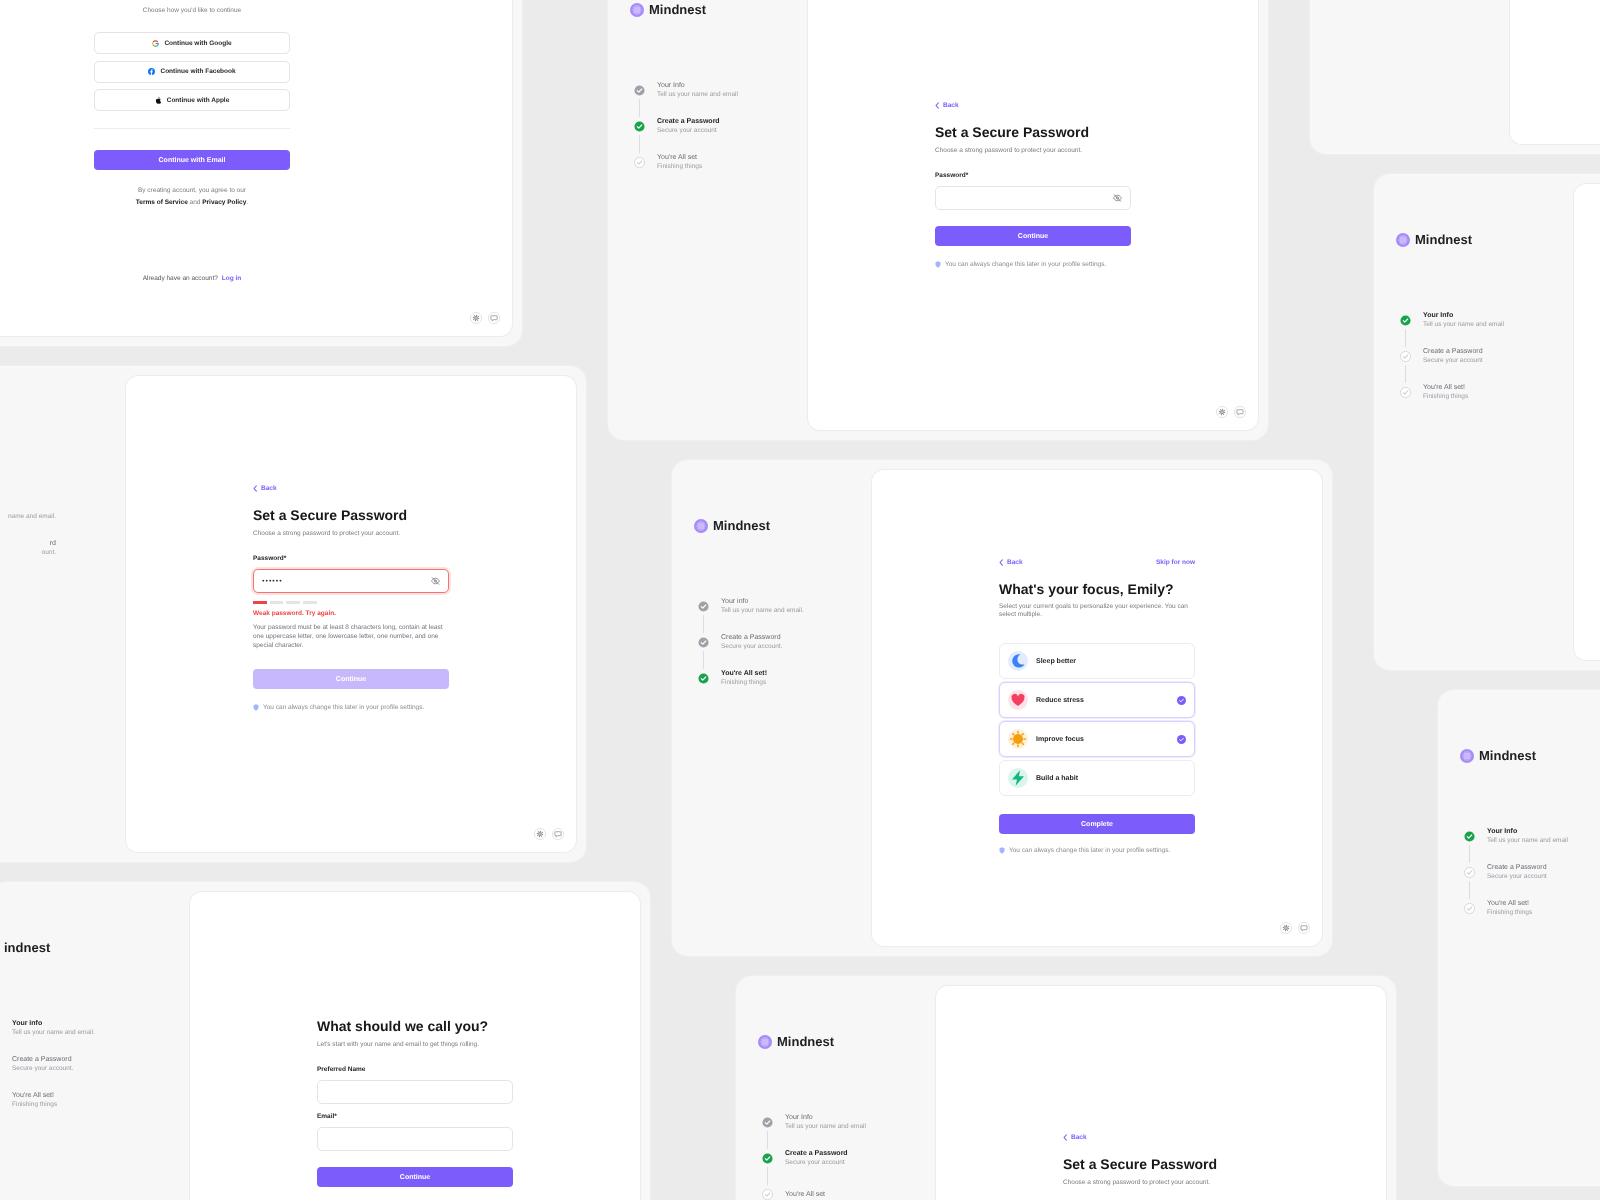  What do you see at coordinates (1018, 700) in the screenshot?
I see `heart-icon` at bounding box center [1018, 700].